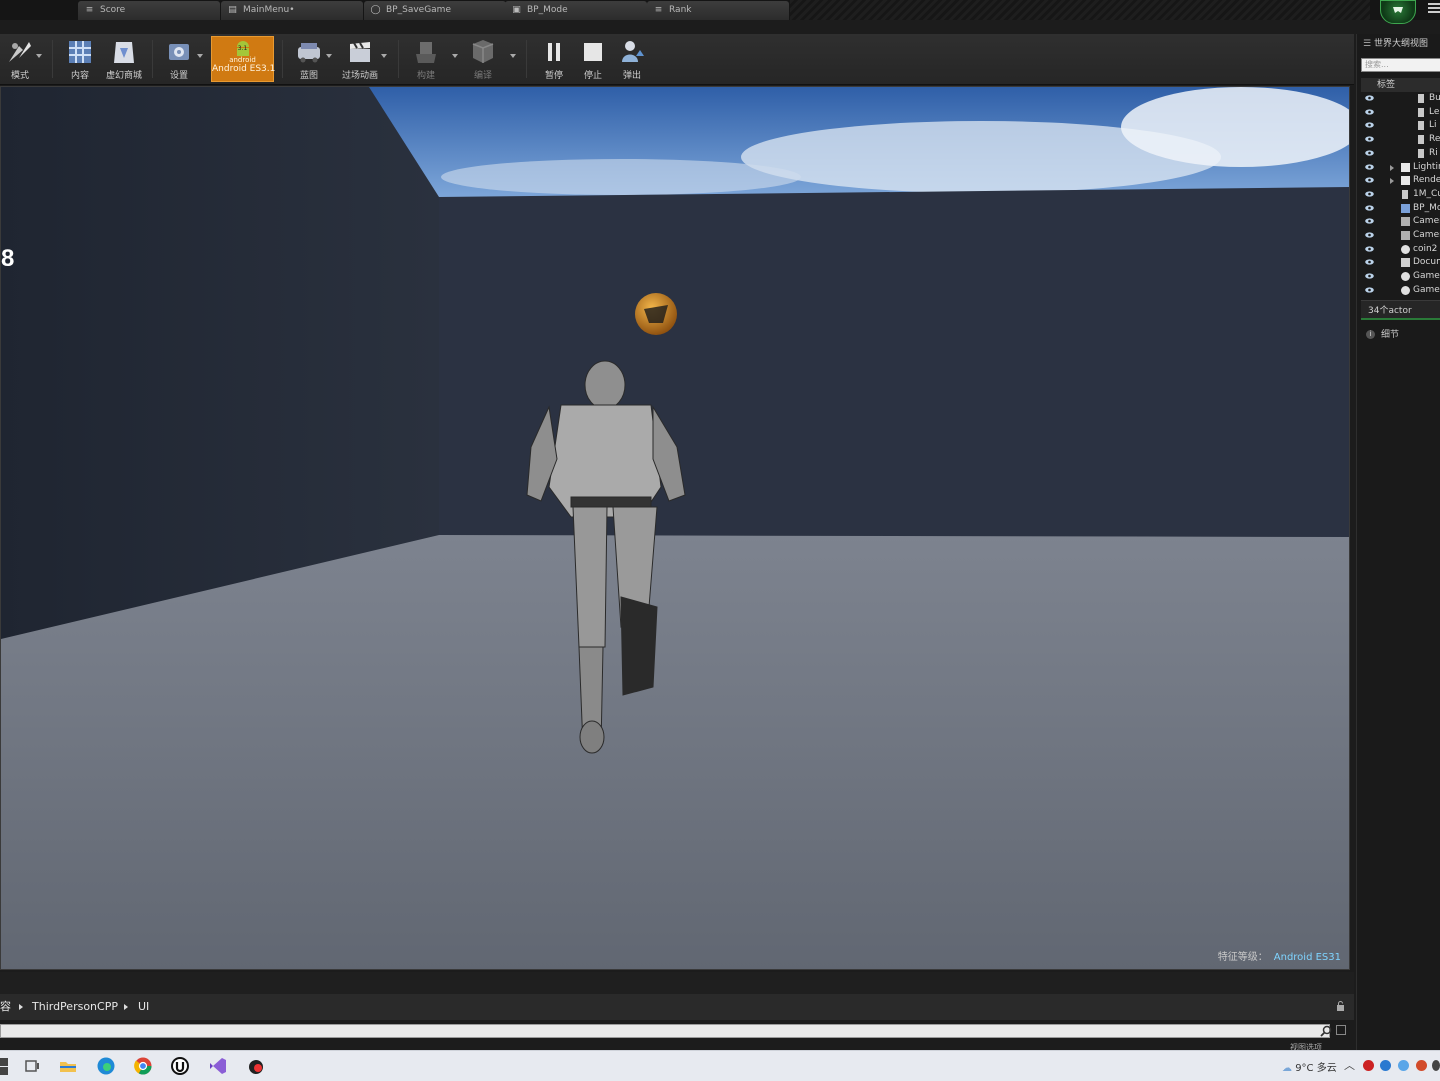 This screenshot has width=1440, height=1081. I want to click on outliner-row: Docum, so click(1400, 262).